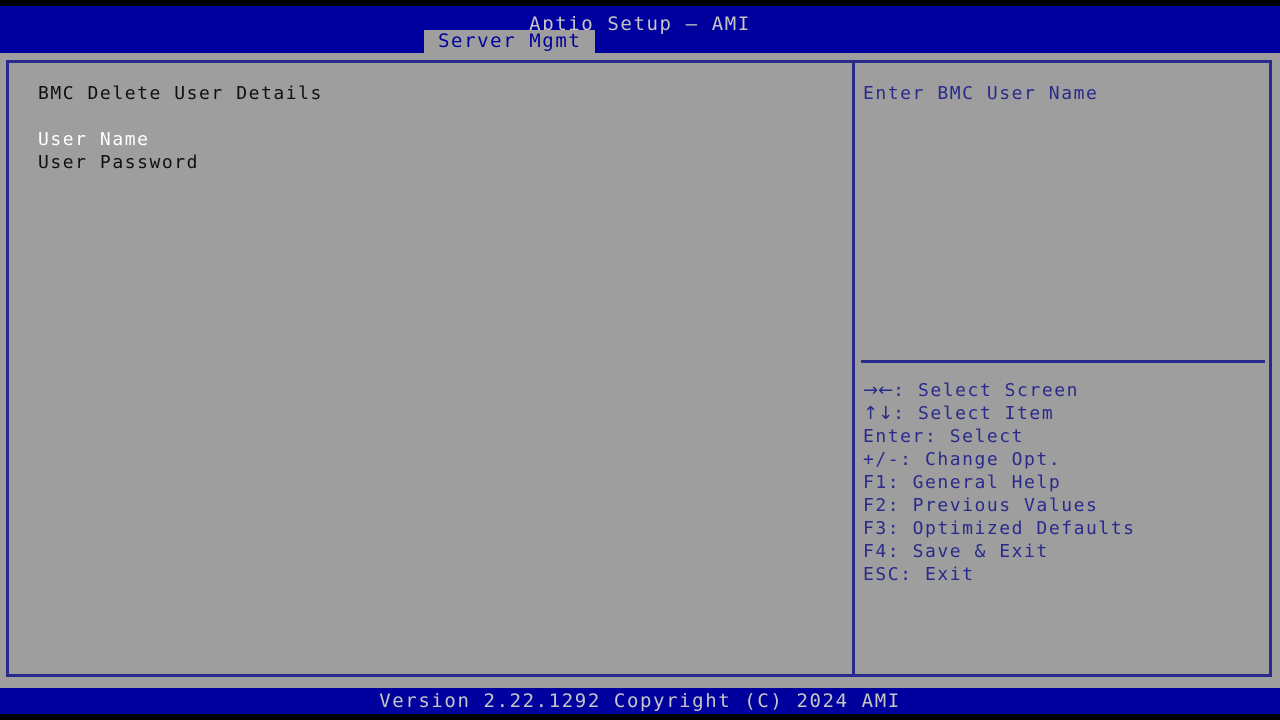 This screenshot has height=720, width=1280. I want to click on nav-action-label: General Help, so click(987, 482).